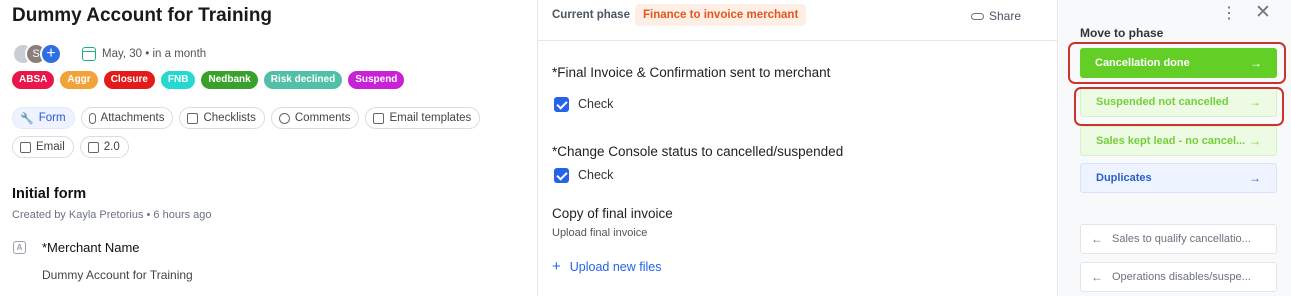 Image resolution: width=1291 pixels, height=296 pixels. I want to click on field-label: *Merchant Name, so click(91, 247).